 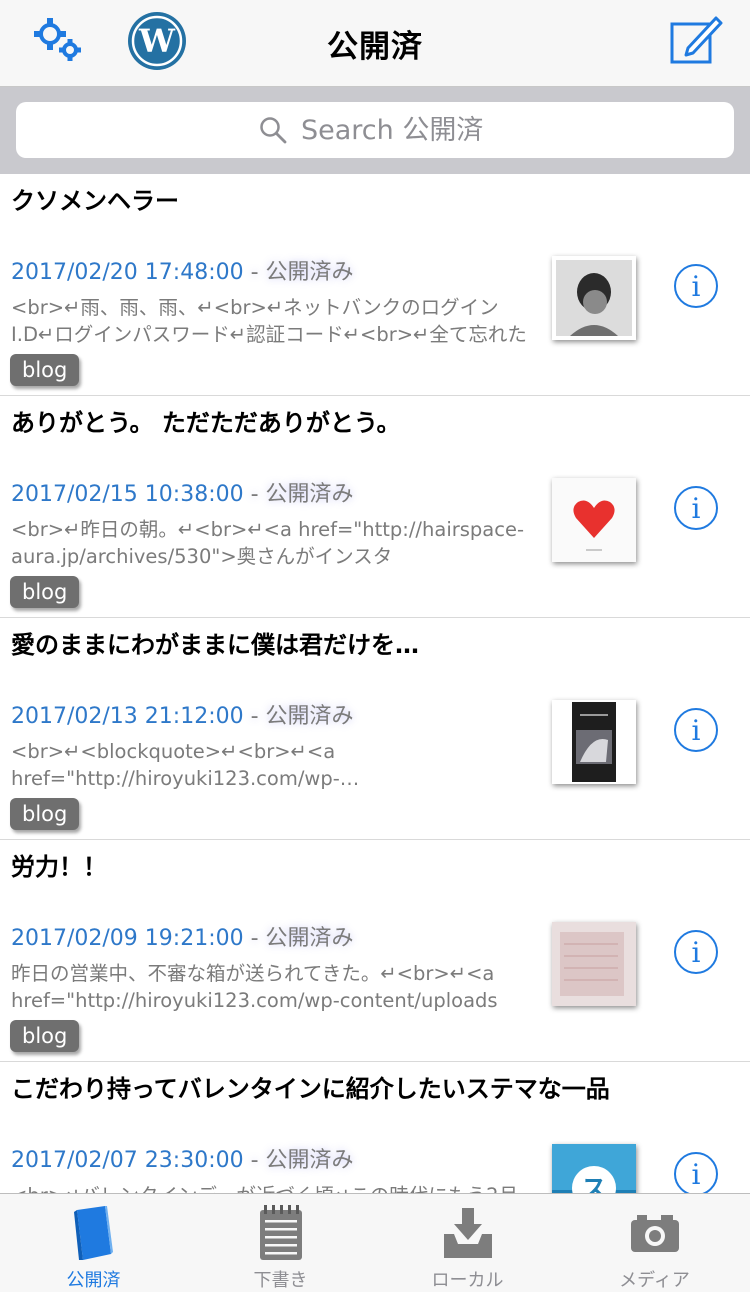 What do you see at coordinates (280, 1280) in the screenshot?
I see `tab-label: 下書き` at bounding box center [280, 1280].